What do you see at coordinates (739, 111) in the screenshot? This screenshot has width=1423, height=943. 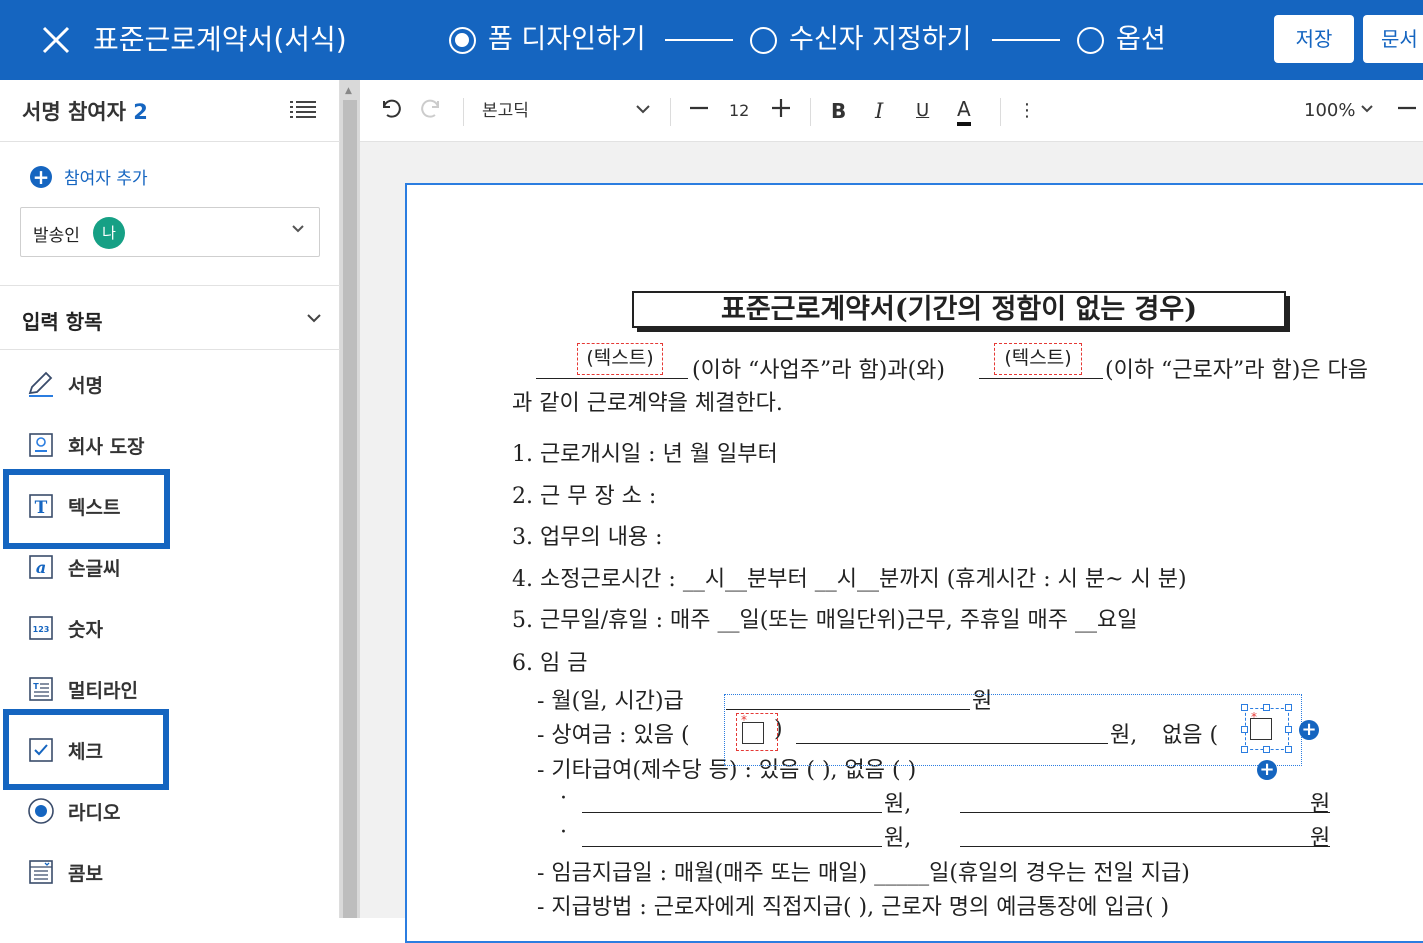 I see `font-size-value: 12` at bounding box center [739, 111].